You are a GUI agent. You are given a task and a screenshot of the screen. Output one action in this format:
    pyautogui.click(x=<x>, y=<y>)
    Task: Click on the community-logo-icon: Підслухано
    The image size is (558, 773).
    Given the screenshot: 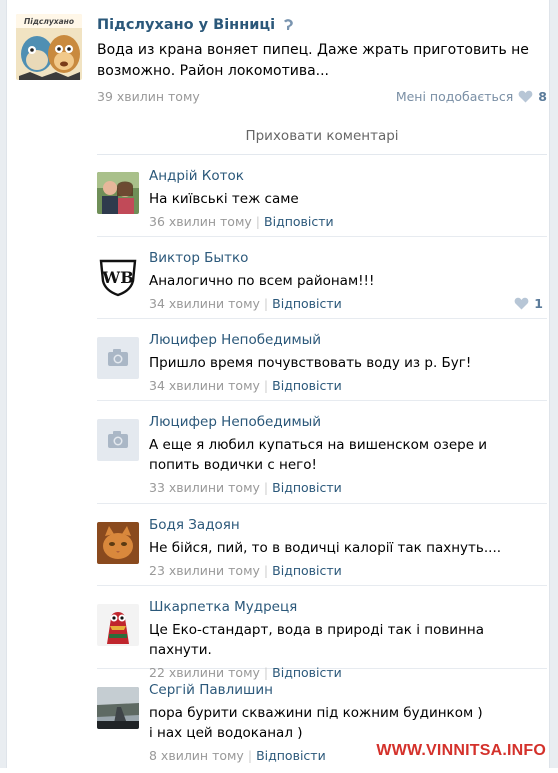 What is the action you would take?
    pyautogui.click(x=49, y=47)
    